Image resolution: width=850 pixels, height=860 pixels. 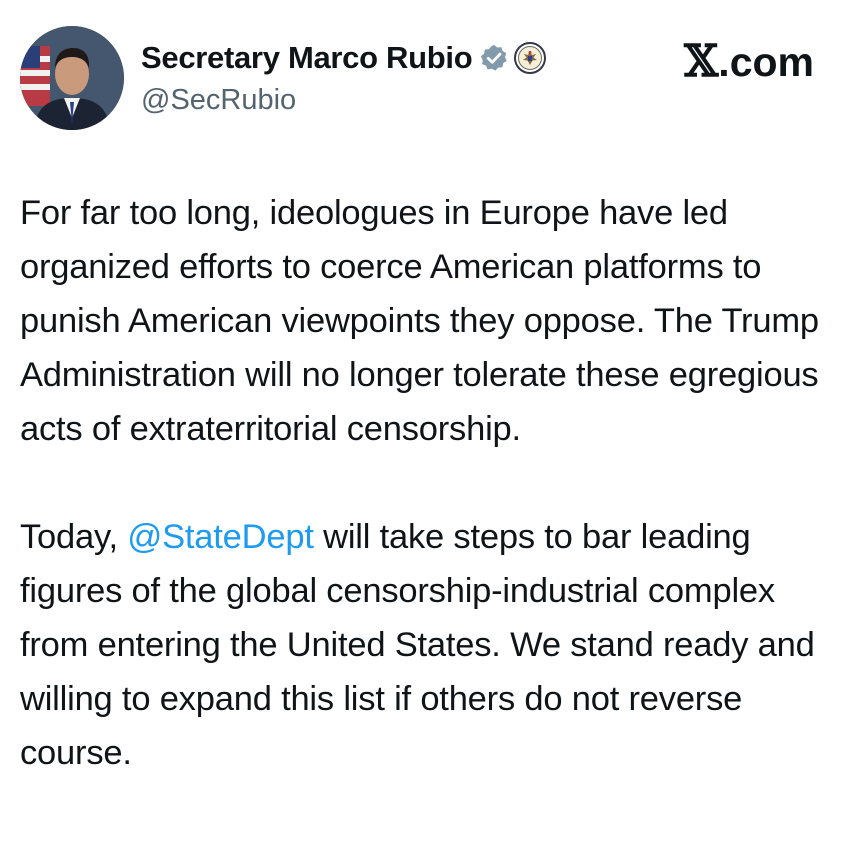 I want to click on x-com-suffix: .com, so click(x=766, y=61).